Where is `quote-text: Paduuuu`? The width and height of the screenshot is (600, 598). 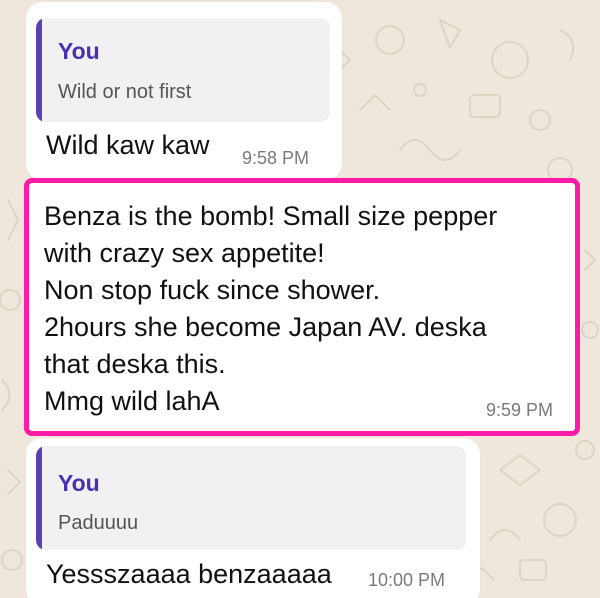
quote-text: Paduuuu is located at coordinates (98, 523).